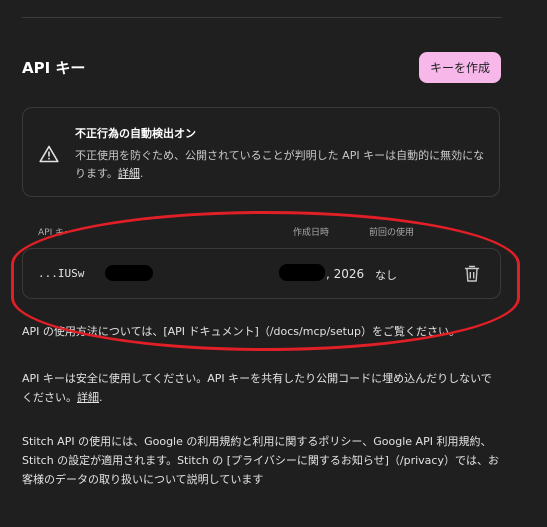  Describe the element at coordinates (56, 233) in the screenshot. I see `column-header-key: API キー` at that location.